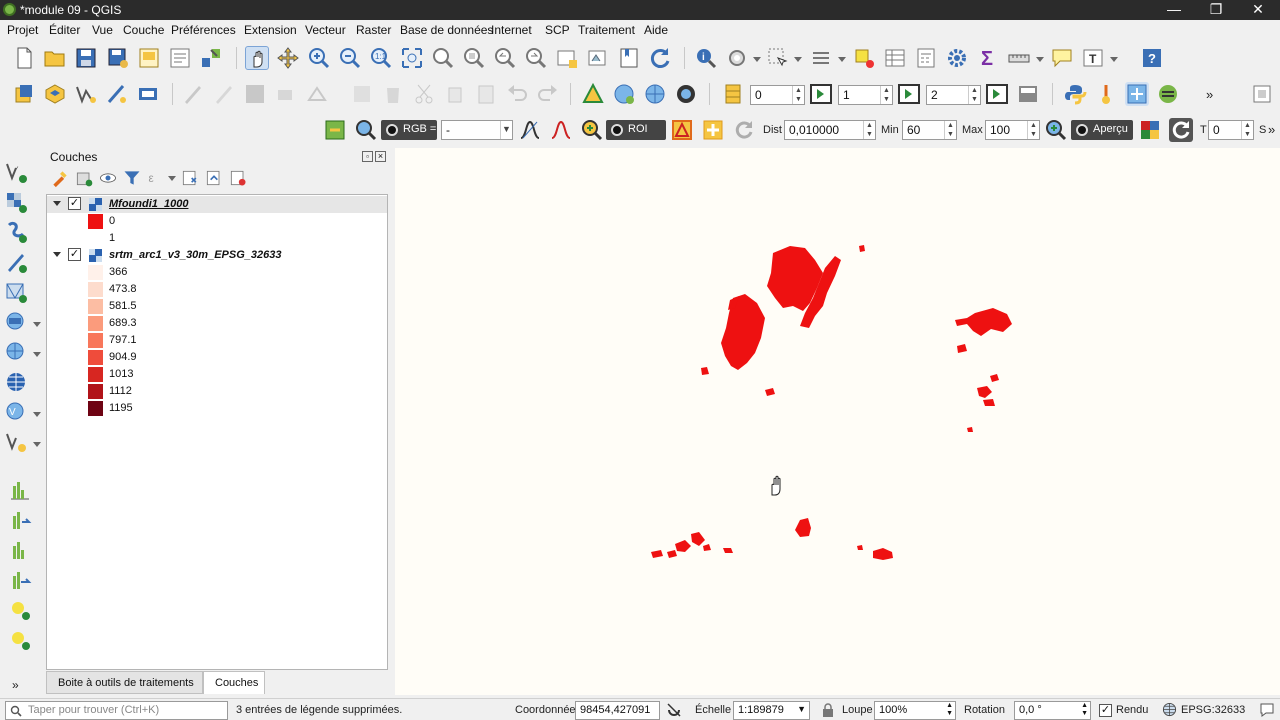 This screenshot has width=1280, height=720. I want to click on band-combination-icon, so click(733, 94).